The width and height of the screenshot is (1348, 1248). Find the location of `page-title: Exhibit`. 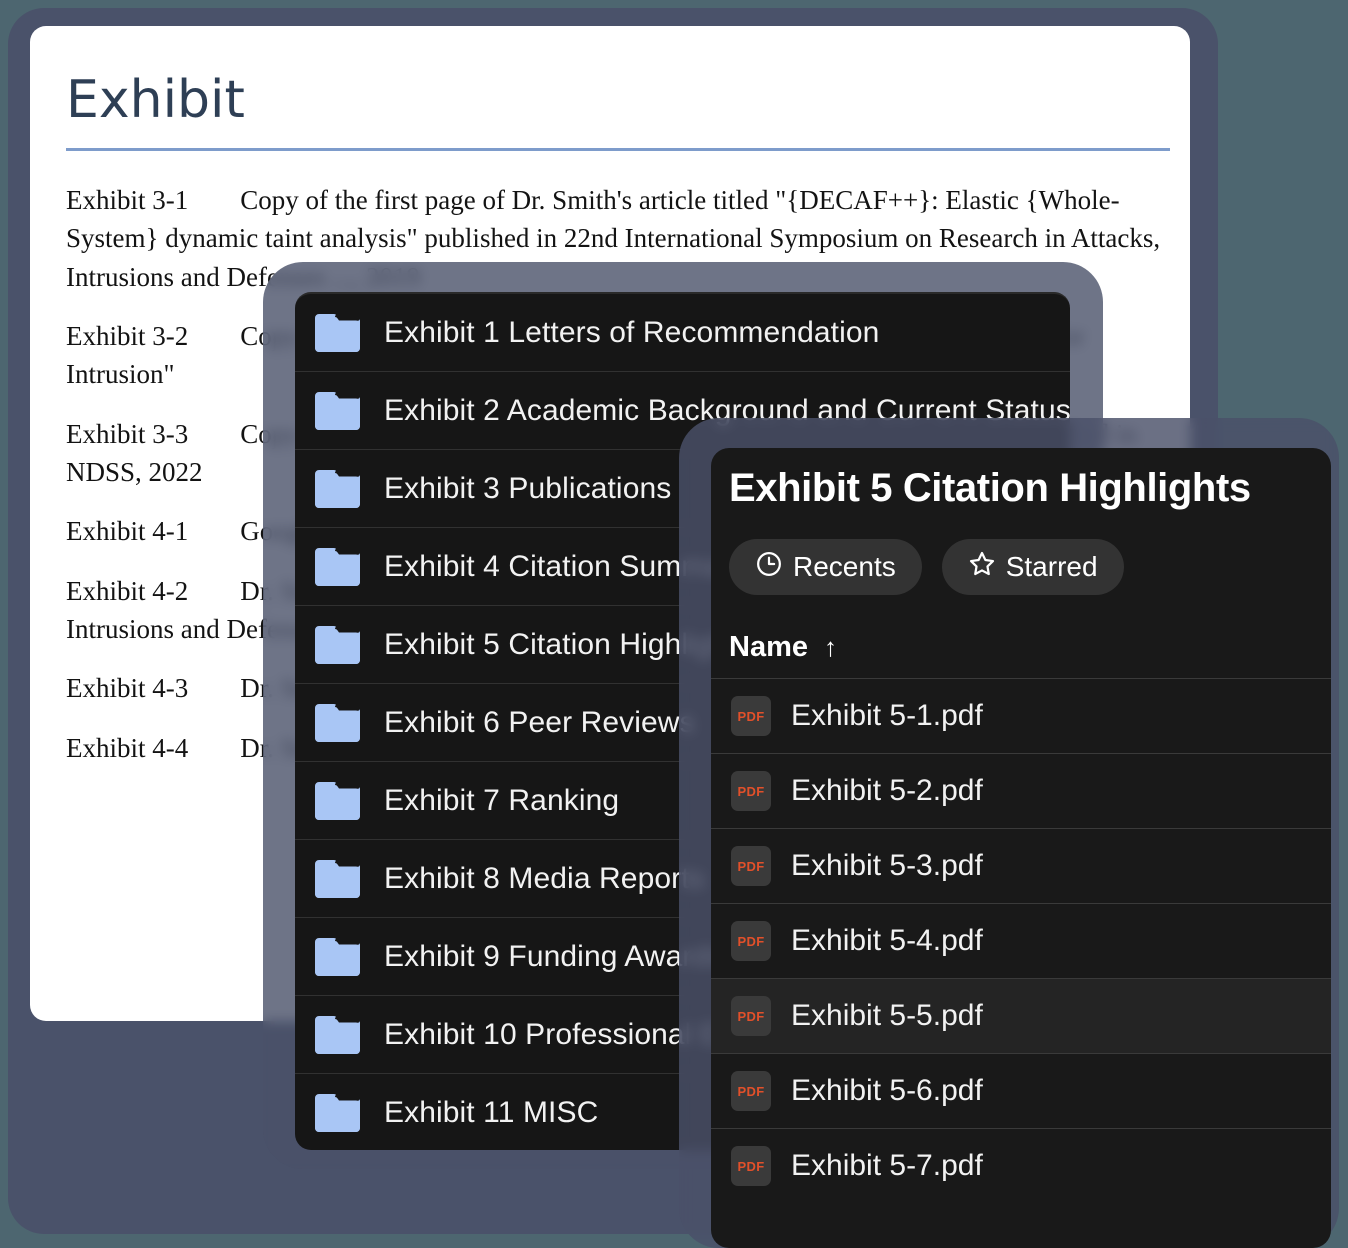

page-title: Exhibit is located at coordinates (155, 100).